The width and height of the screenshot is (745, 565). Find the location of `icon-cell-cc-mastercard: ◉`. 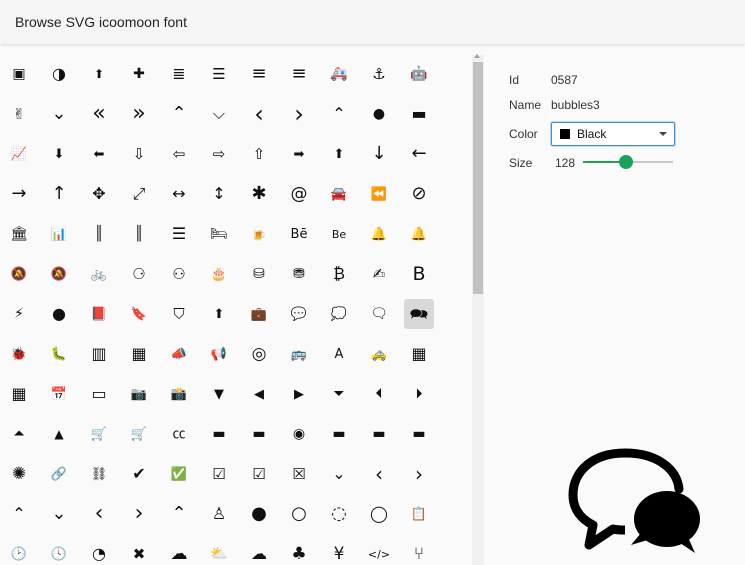

icon-cell-cc-mastercard: ◉ is located at coordinates (299, 434).